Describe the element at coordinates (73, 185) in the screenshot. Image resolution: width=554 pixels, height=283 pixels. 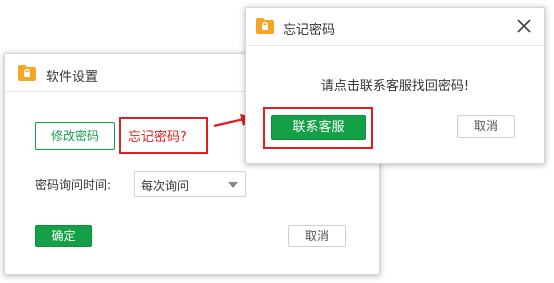
I see `password-interval-label: 密码询问时间:` at that location.